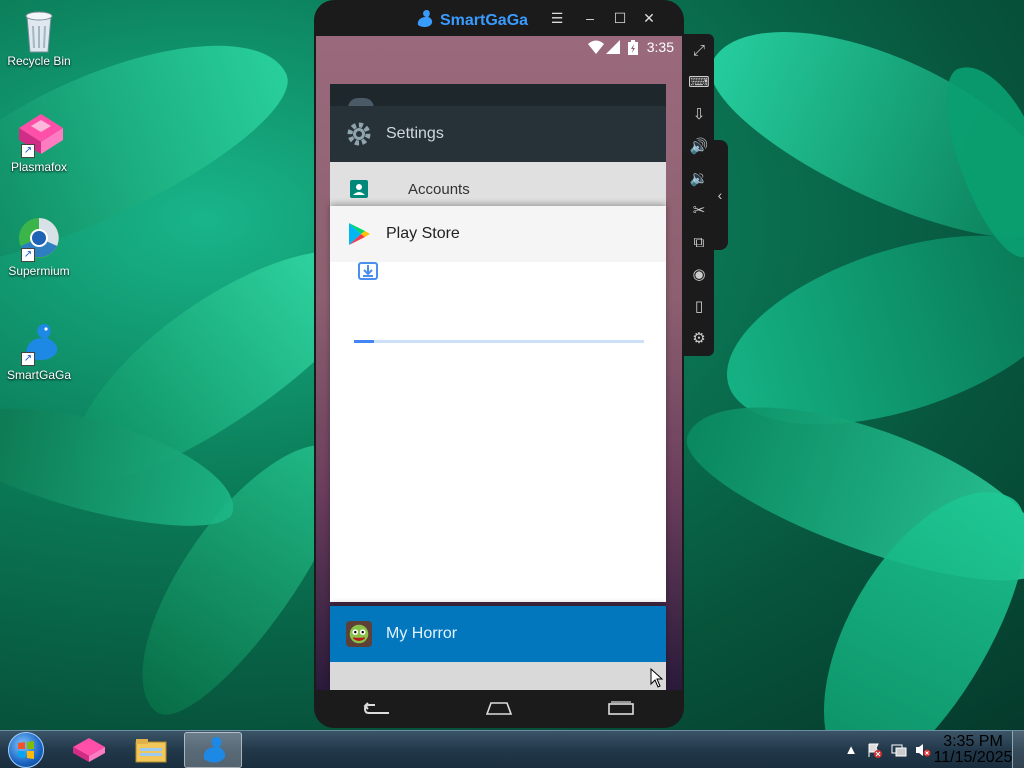 The height and width of the screenshot is (768, 1024). I want to click on mouse-cursor-icon, so click(657, 677).